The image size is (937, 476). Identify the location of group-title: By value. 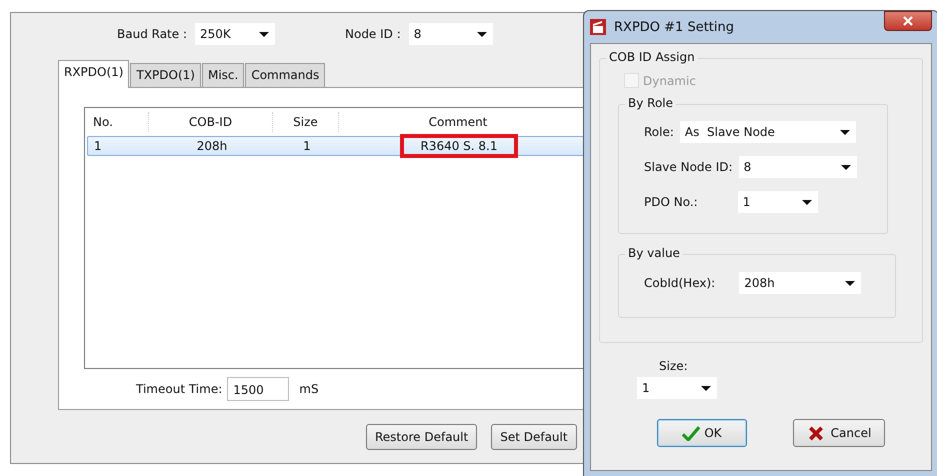
(654, 253).